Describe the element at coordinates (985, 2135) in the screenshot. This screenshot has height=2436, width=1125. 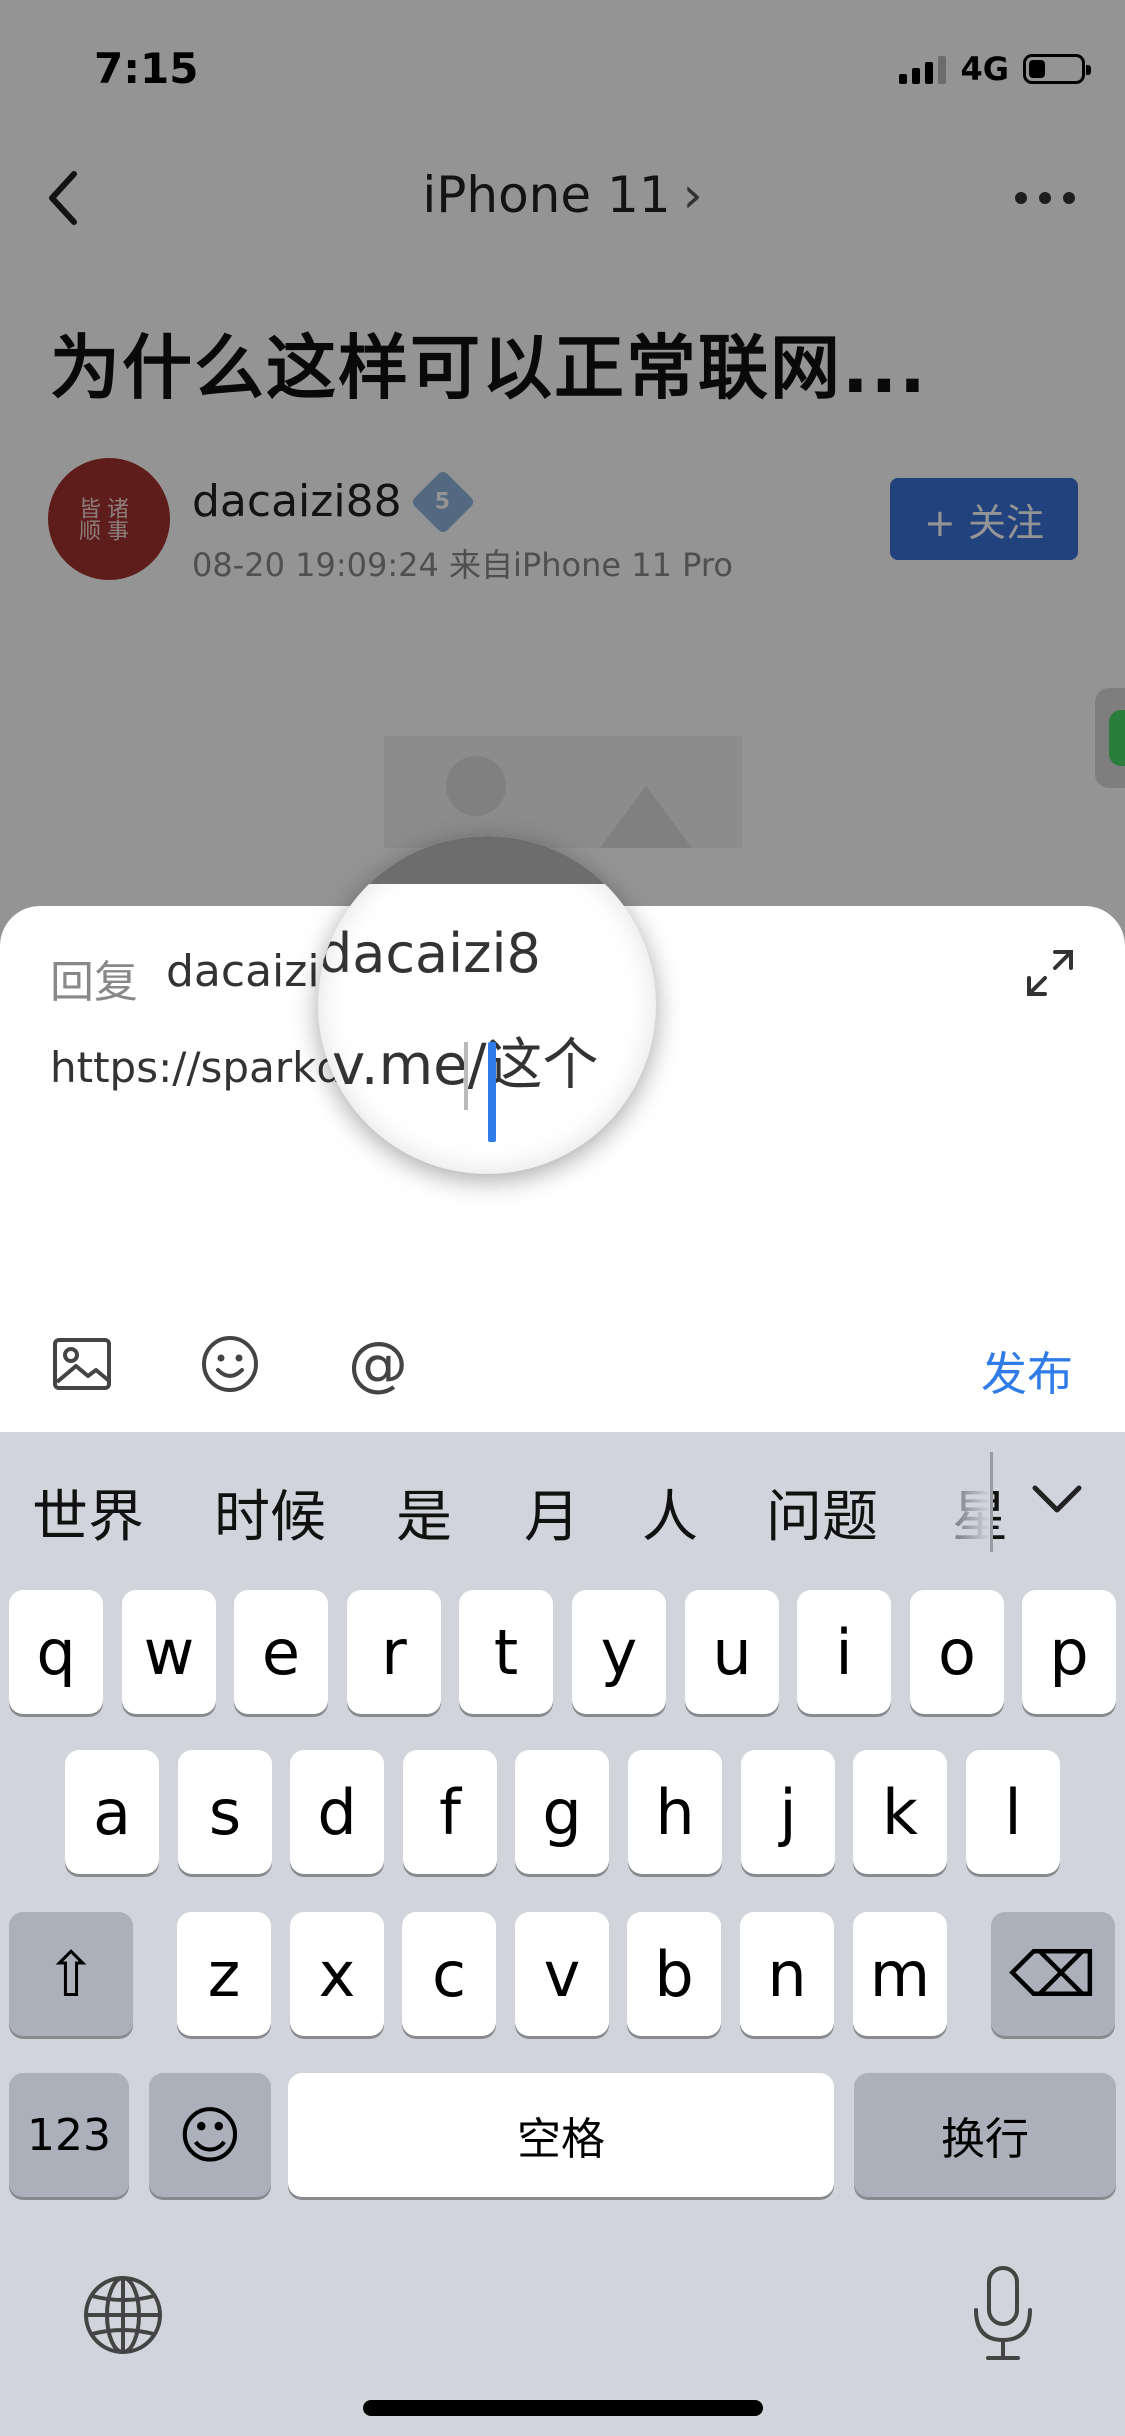
I see `return-key: 换行` at that location.